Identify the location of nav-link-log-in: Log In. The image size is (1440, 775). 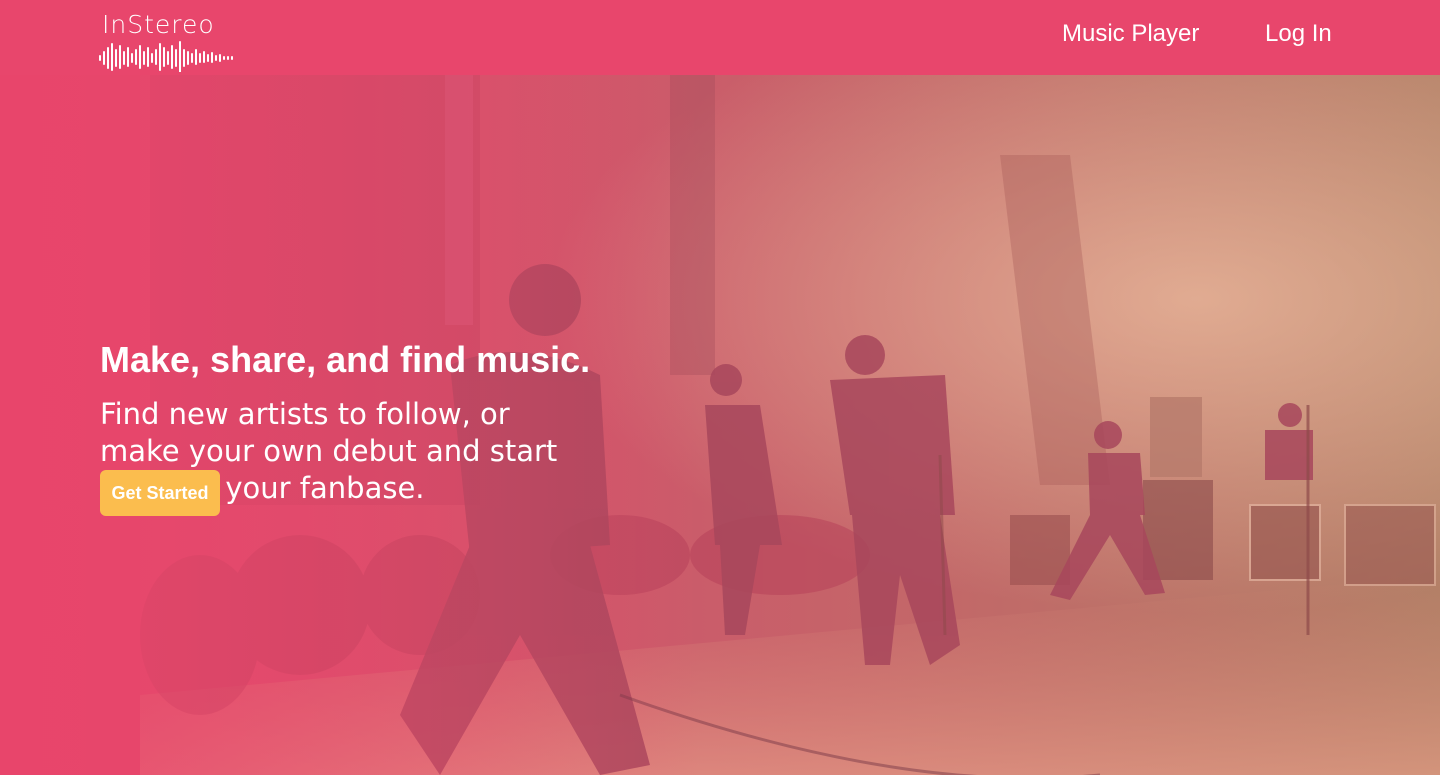
(1298, 34).